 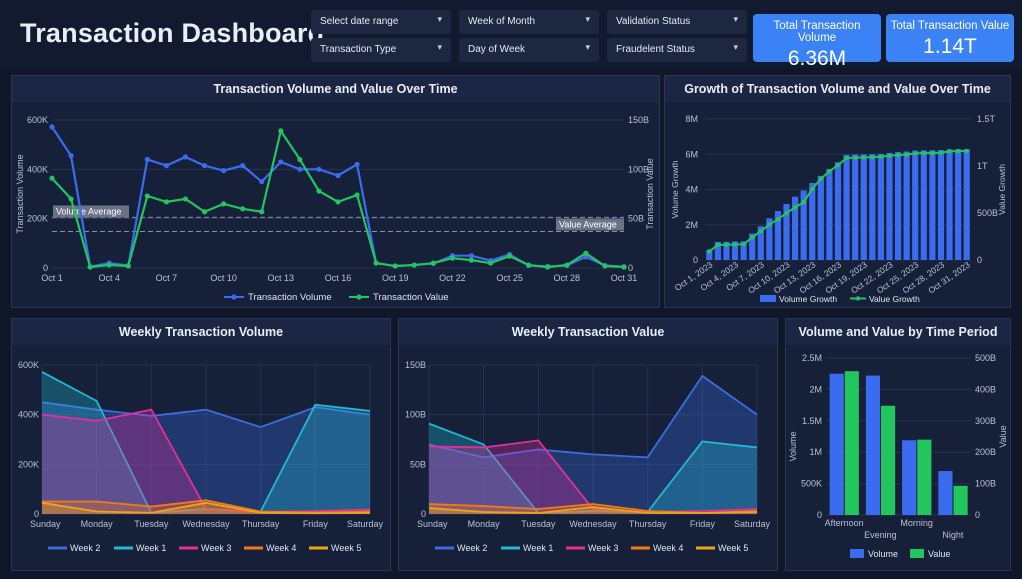 What do you see at coordinates (418, 464) in the screenshot?
I see `y-tick-label: 50B` at bounding box center [418, 464].